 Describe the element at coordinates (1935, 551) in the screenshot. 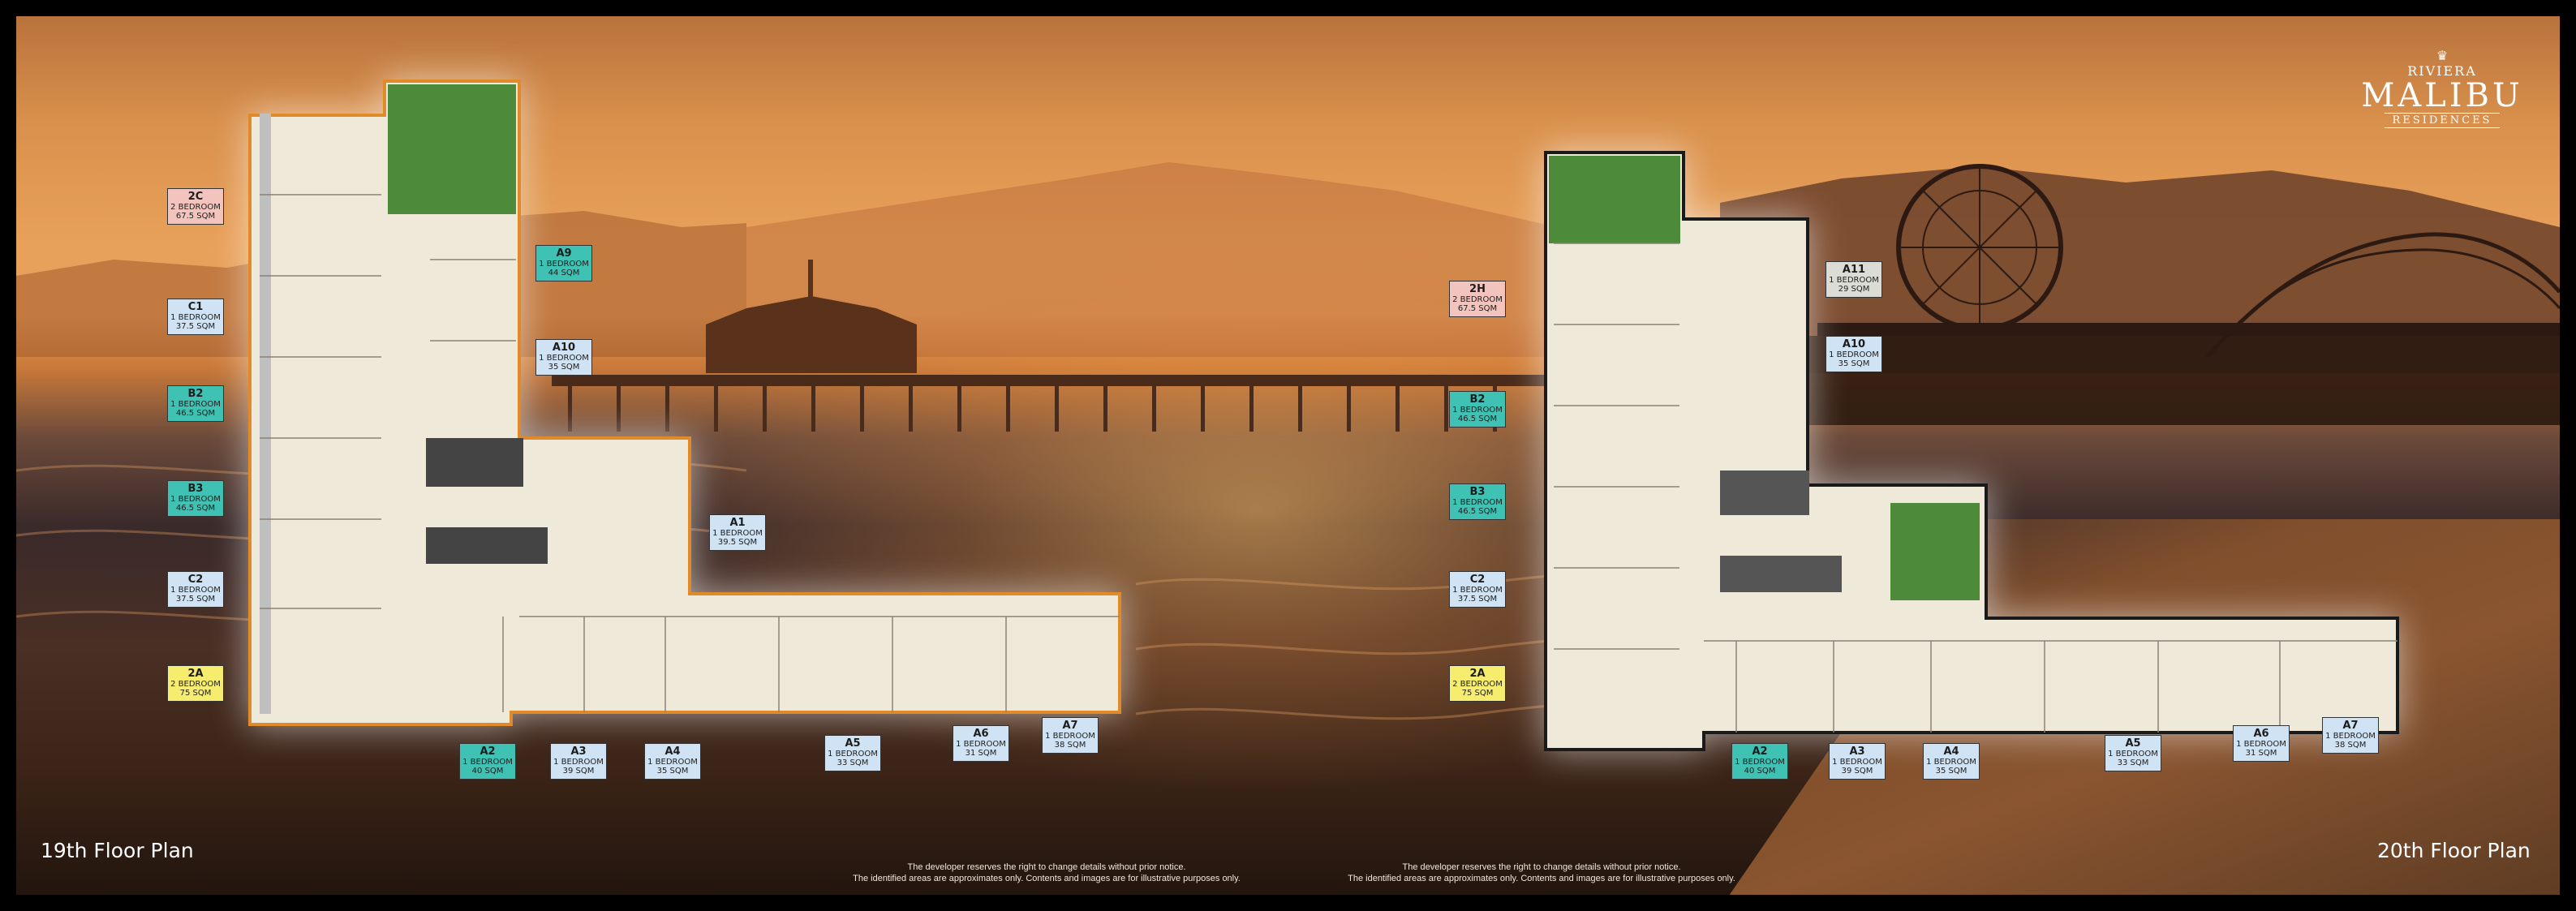

I see `garden-terrace-20b` at that location.